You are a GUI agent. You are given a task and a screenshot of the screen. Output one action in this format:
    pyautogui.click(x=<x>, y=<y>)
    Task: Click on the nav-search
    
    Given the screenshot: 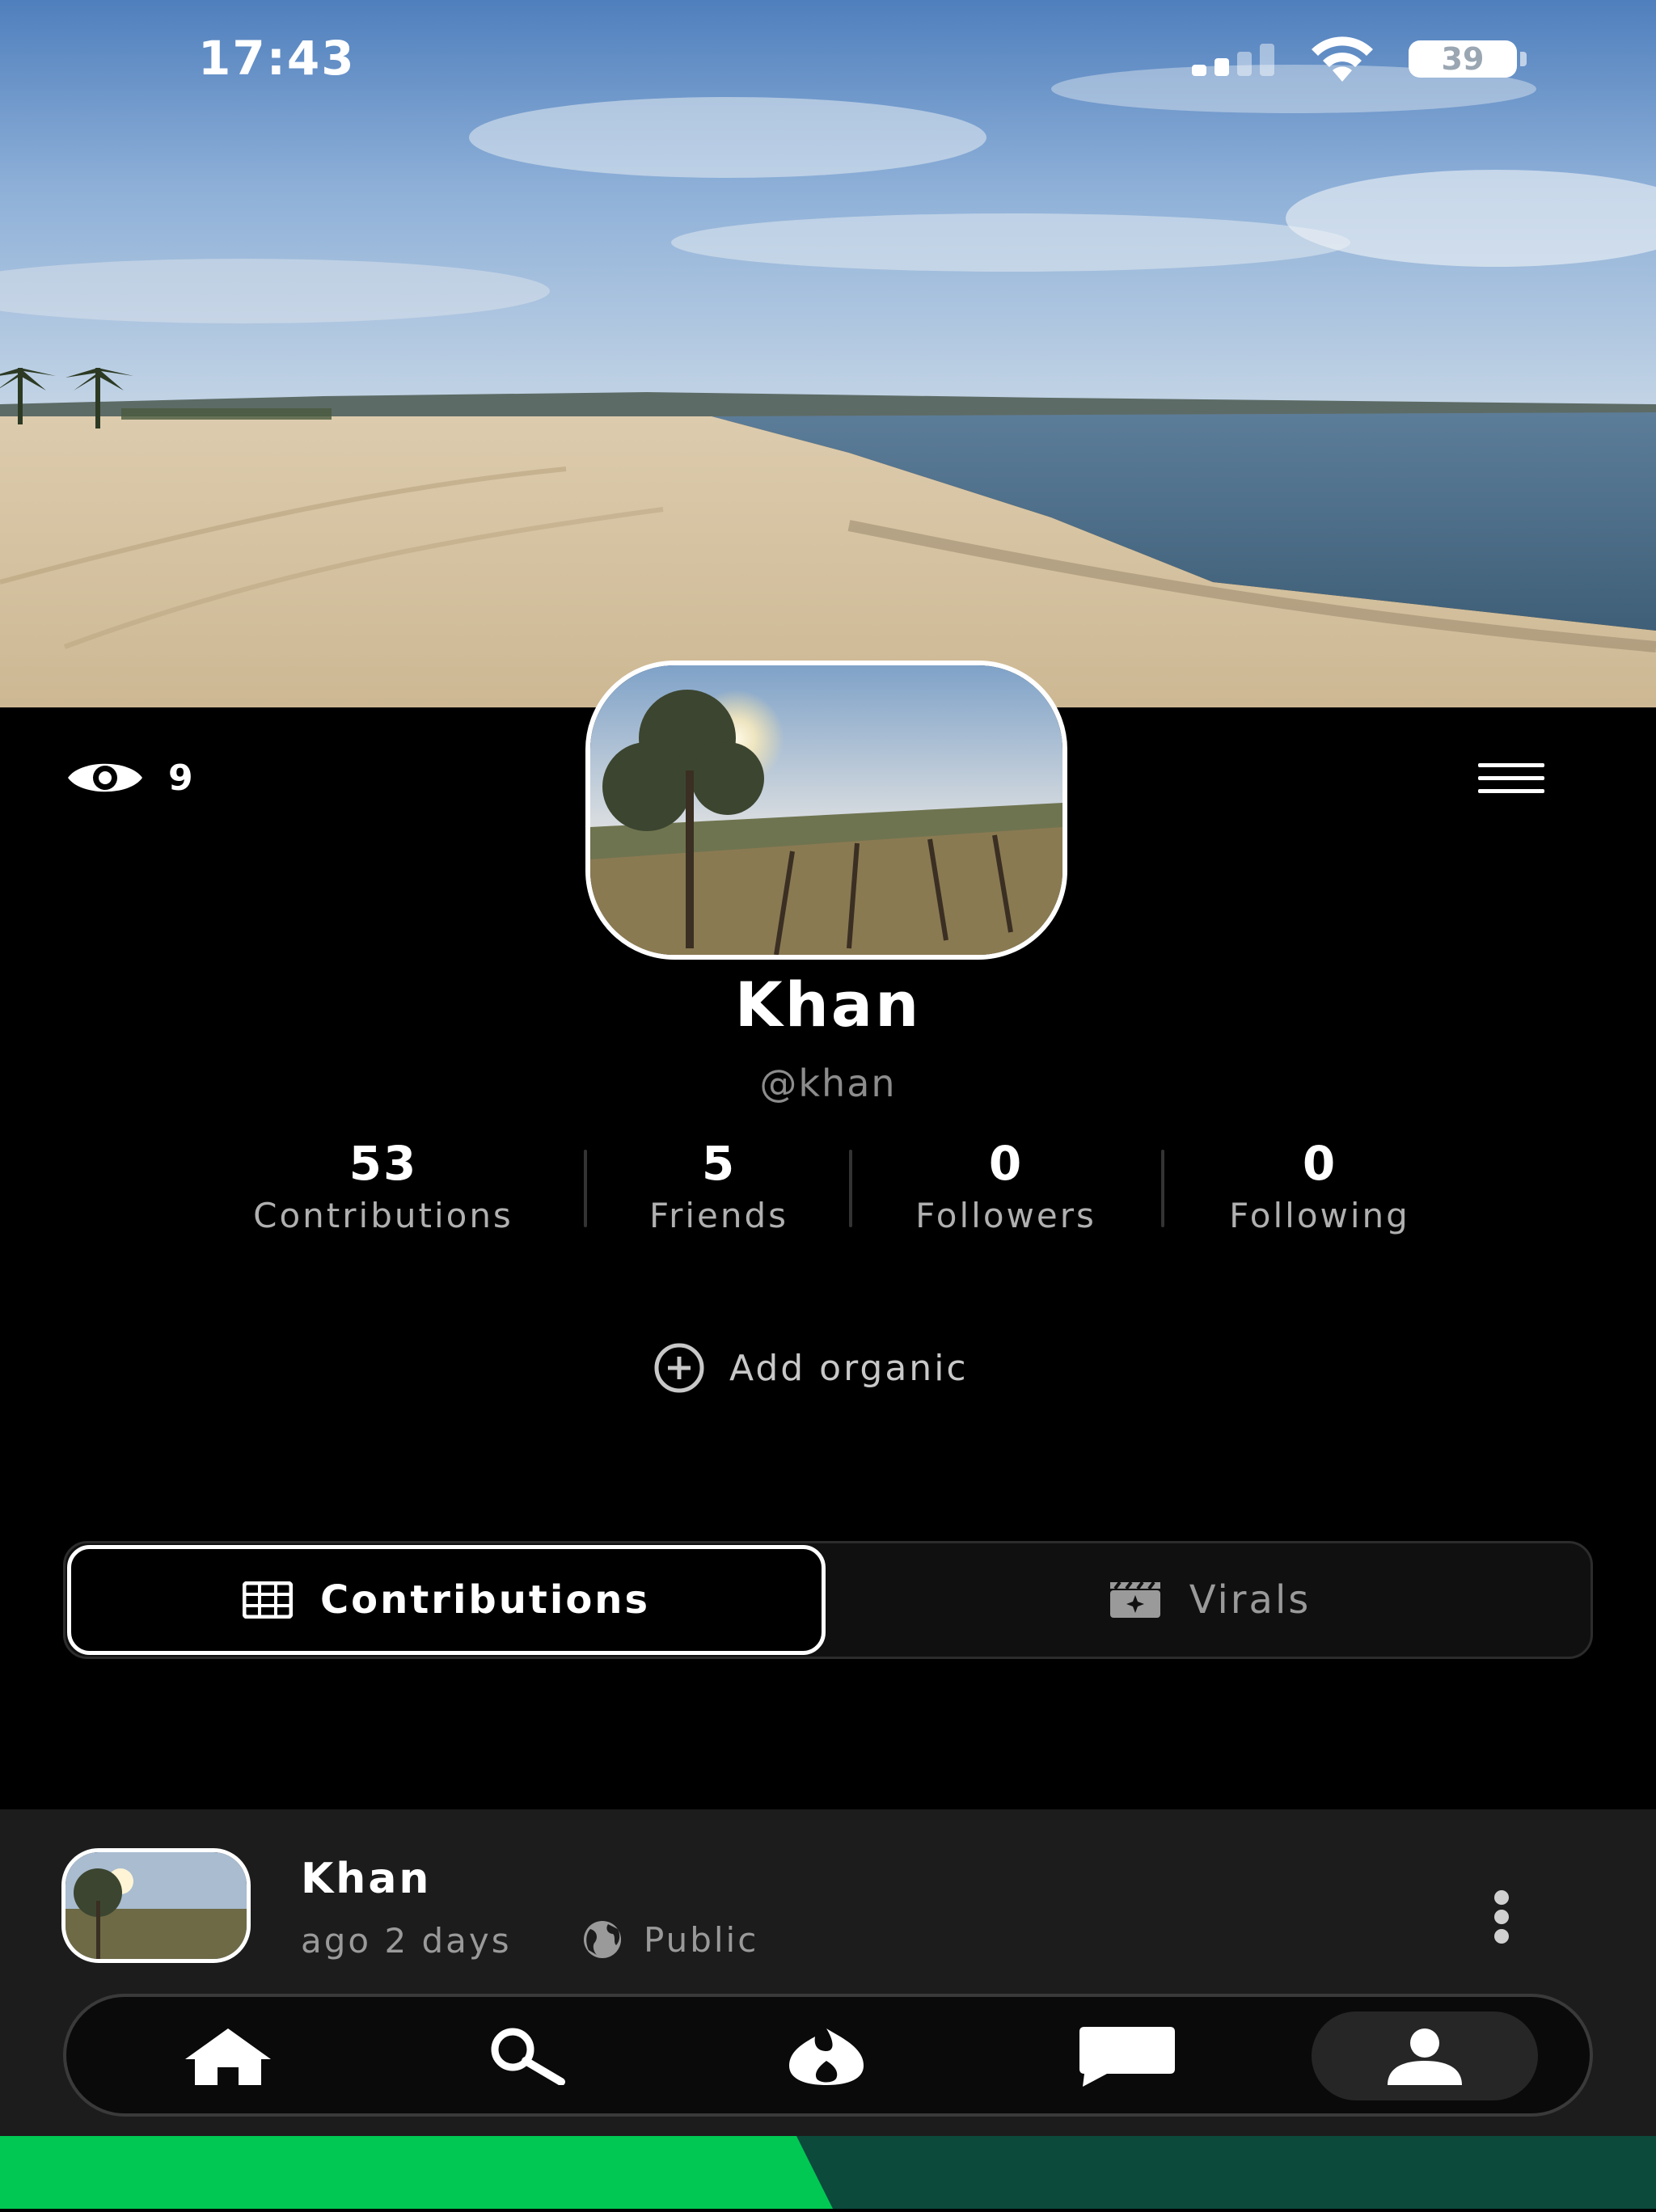 What is the action you would take?
    pyautogui.click(x=524, y=2055)
    